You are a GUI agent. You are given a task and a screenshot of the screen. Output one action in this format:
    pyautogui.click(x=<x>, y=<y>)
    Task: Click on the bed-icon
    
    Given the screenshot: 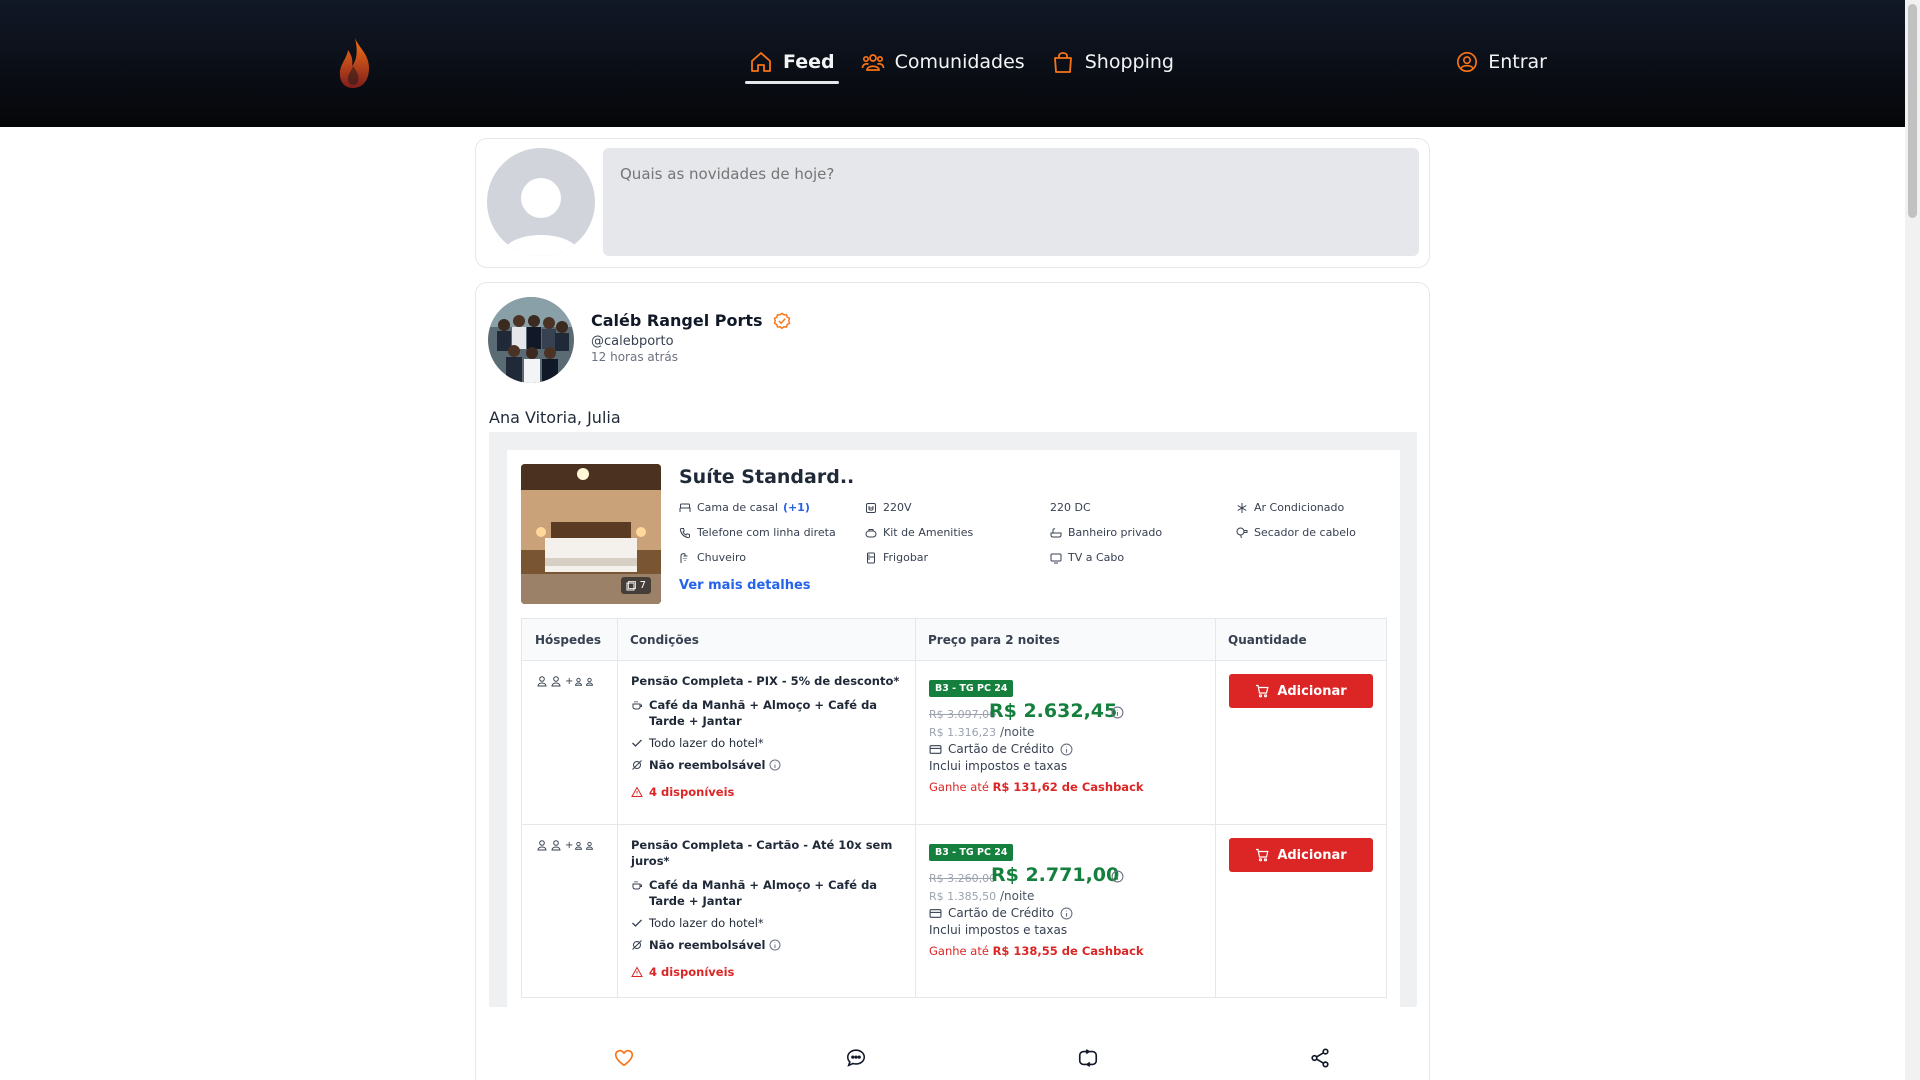 What is the action you would take?
    pyautogui.click(x=685, y=507)
    